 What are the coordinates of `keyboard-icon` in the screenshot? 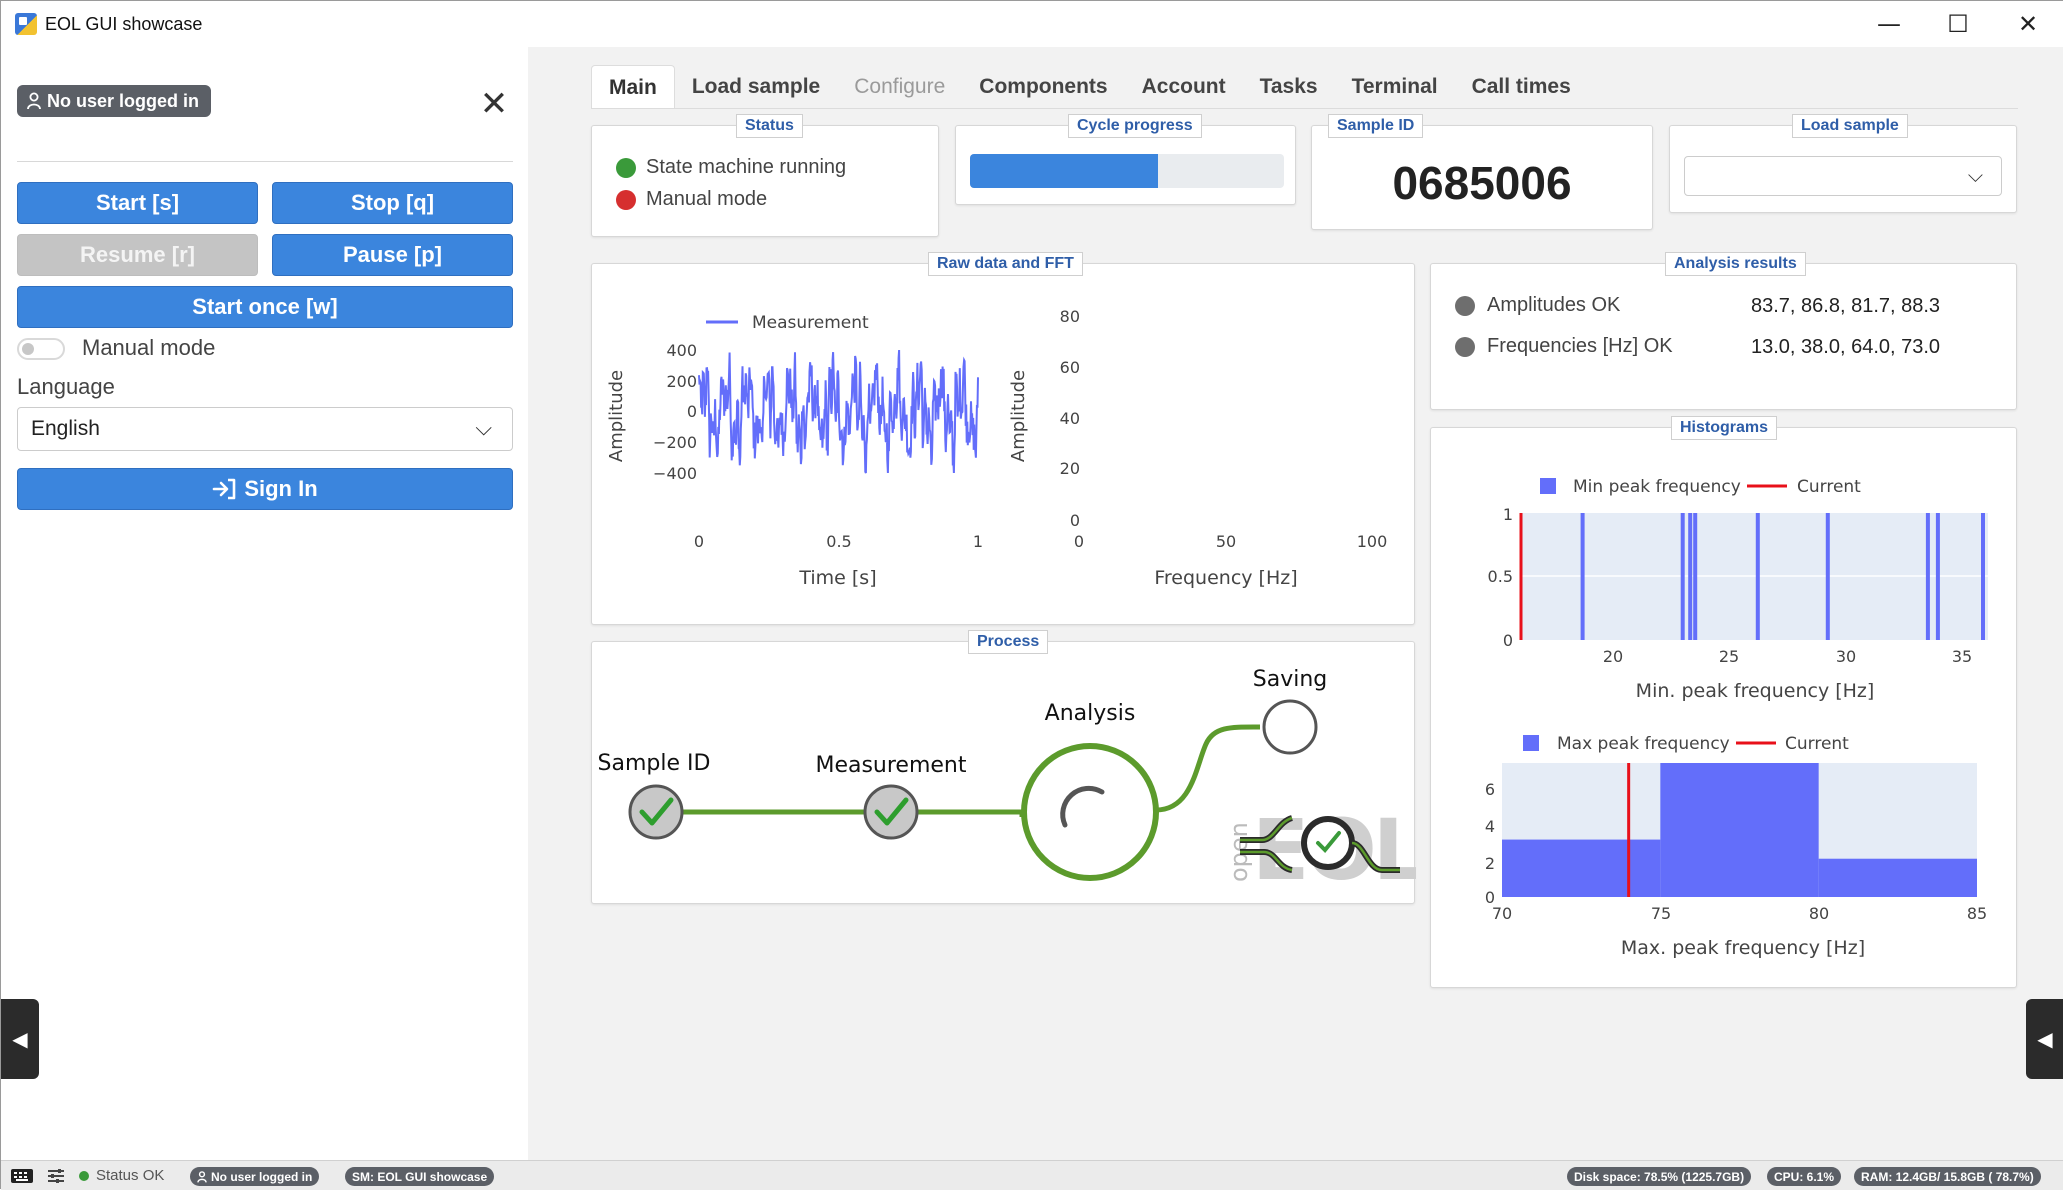 It's located at (22, 1176).